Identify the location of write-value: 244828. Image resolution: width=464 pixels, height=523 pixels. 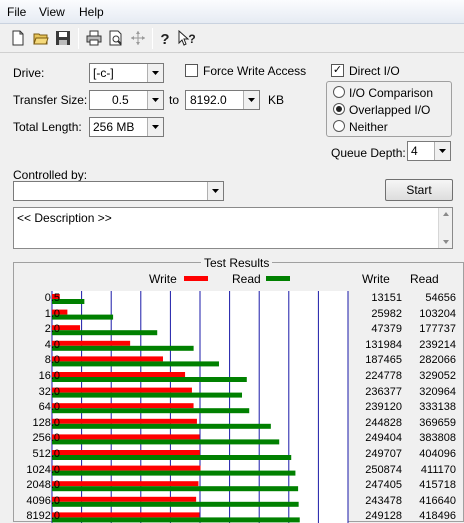
(383, 422).